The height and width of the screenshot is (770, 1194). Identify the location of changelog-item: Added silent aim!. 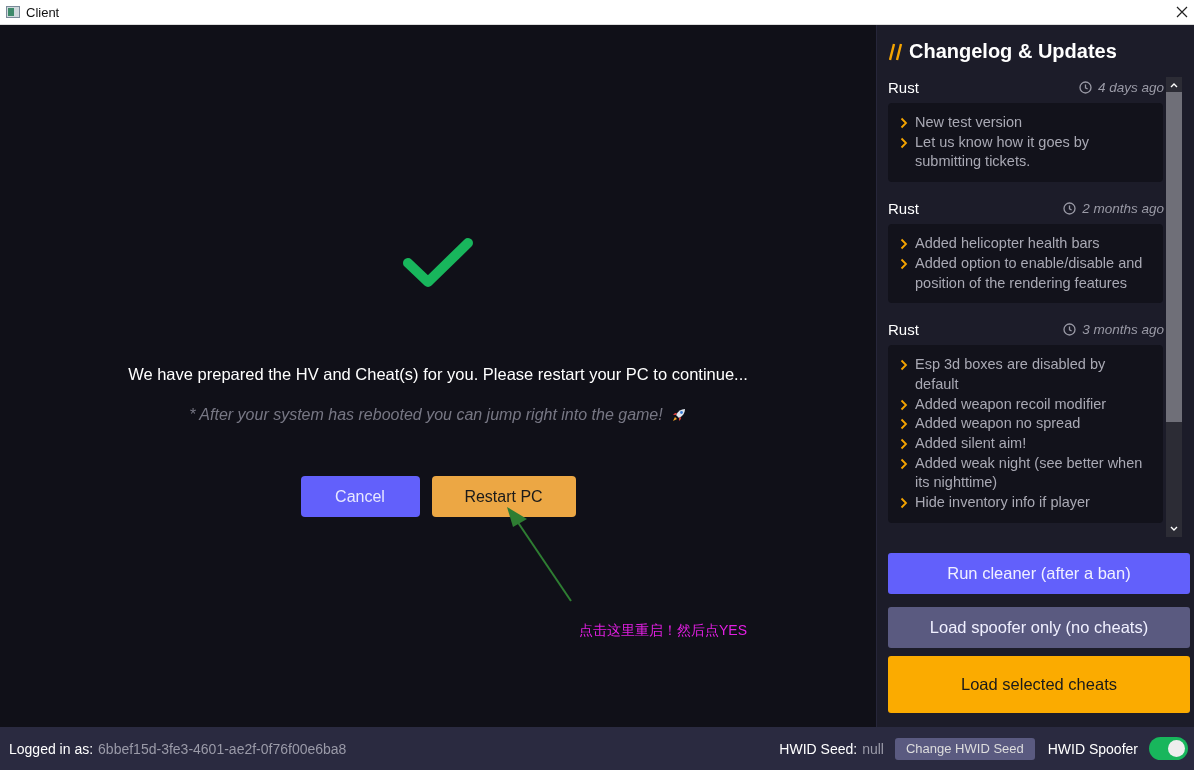
(971, 444).